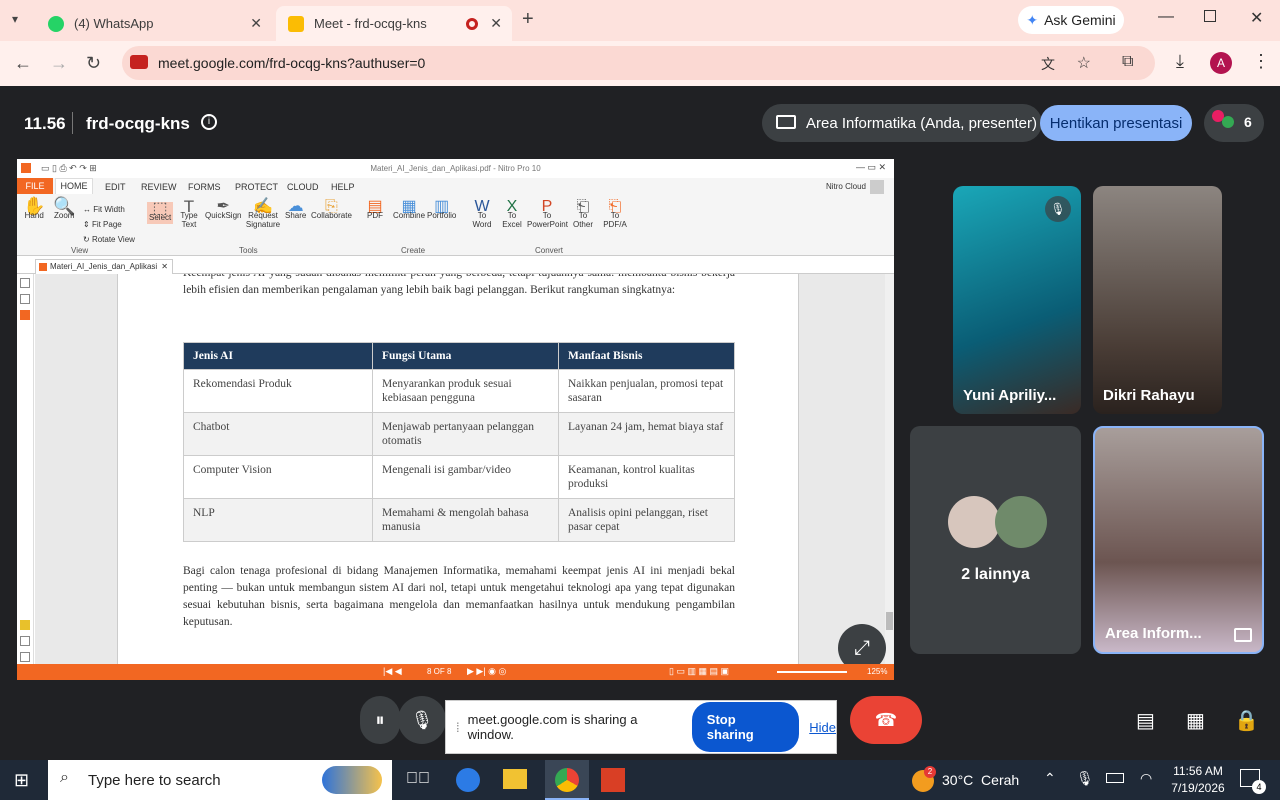  What do you see at coordinates (375, 210) in the screenshot?
I see `pdf-tool: ▤ PDF` at bounding box center [375, 210].